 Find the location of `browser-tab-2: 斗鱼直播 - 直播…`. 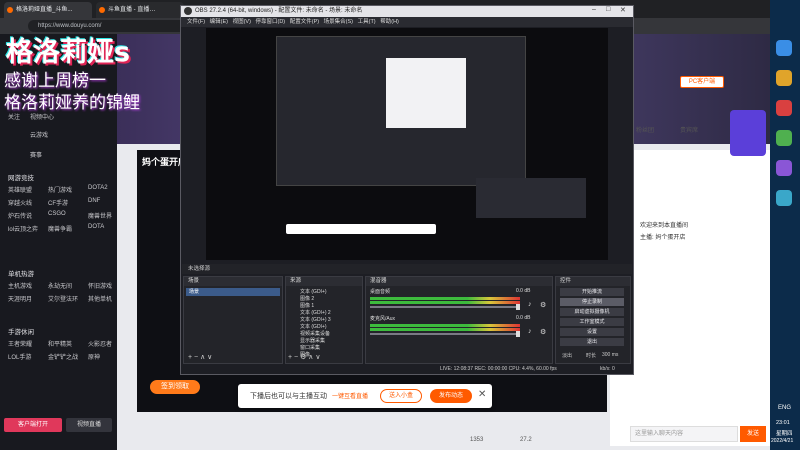

browser-tab-2: 斗鱼直播 - 直播… is located at coordinates (140, 10).